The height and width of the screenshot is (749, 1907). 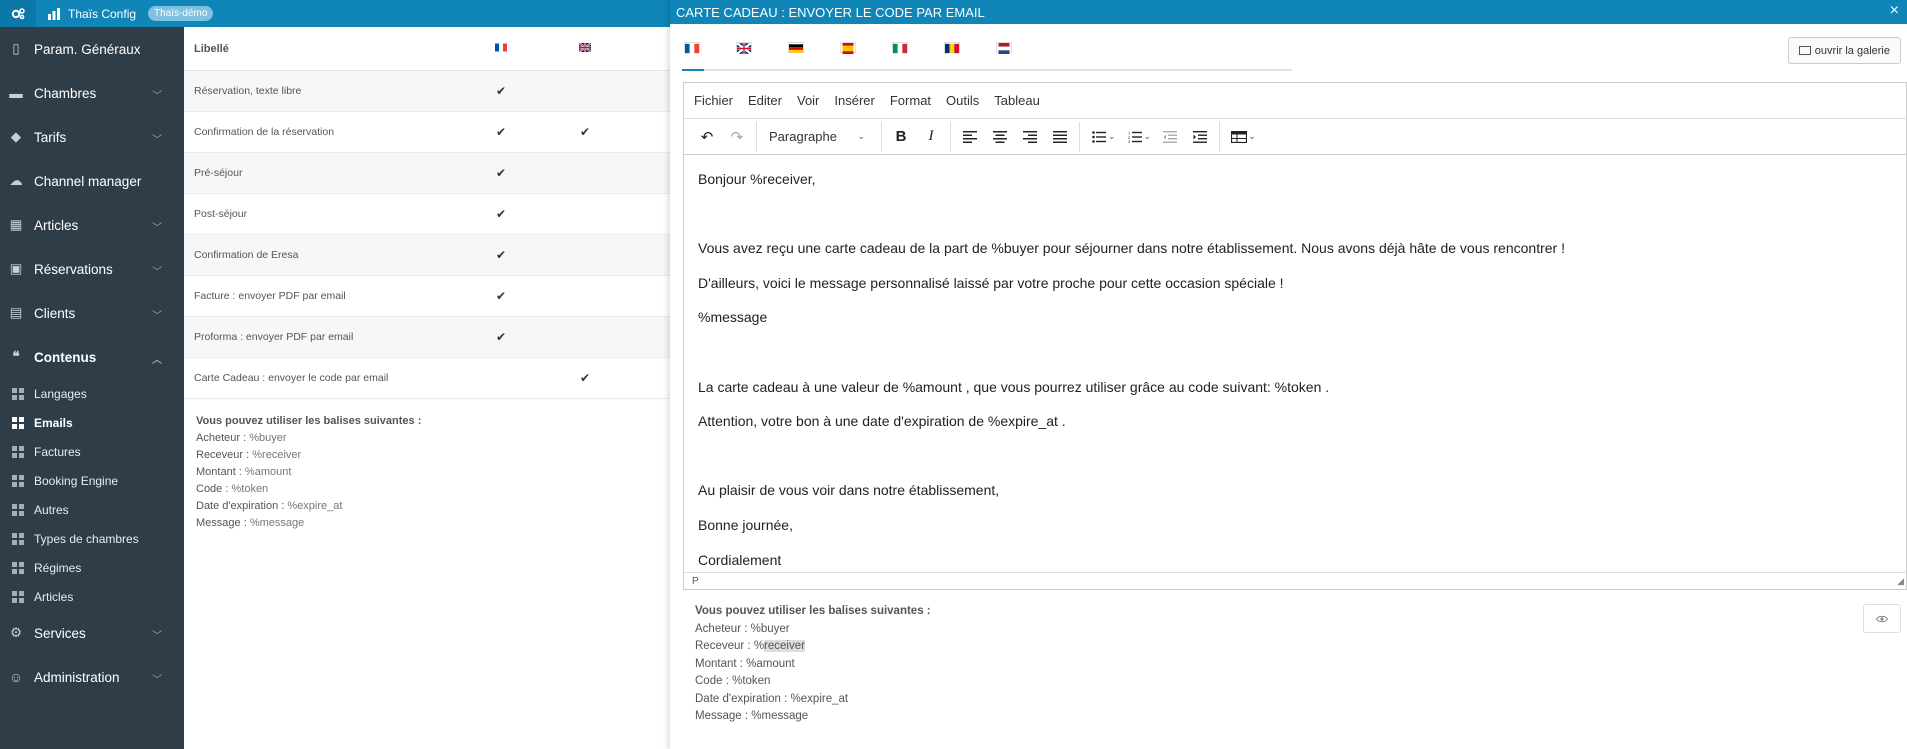 What do you see at coordinates (900, 47) in the screenshot?
I see `tab-flag-it-icon` at bounding box center [900, 47].